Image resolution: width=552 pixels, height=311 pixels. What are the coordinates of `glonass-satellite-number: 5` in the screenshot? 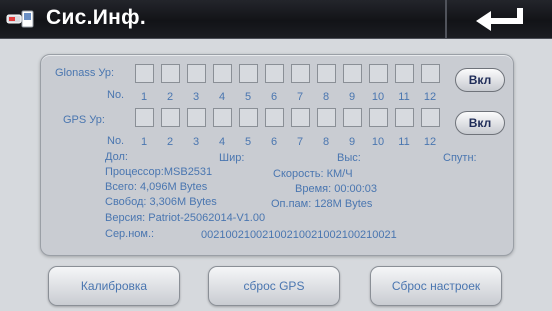 It's located at (248, 97).